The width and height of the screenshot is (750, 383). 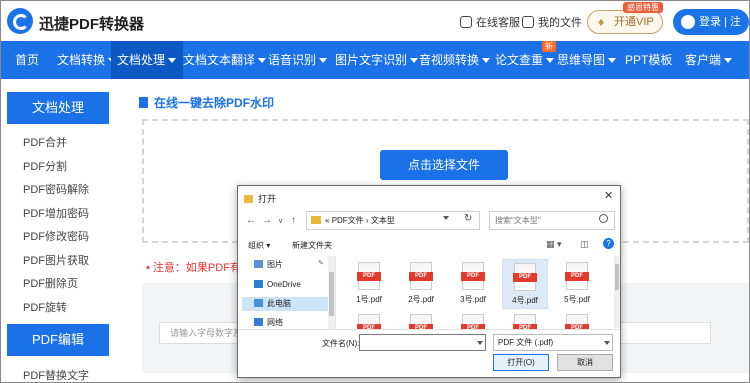 I want to click on file-item: PDF 1号.pdf, so click(x=369, y=284).